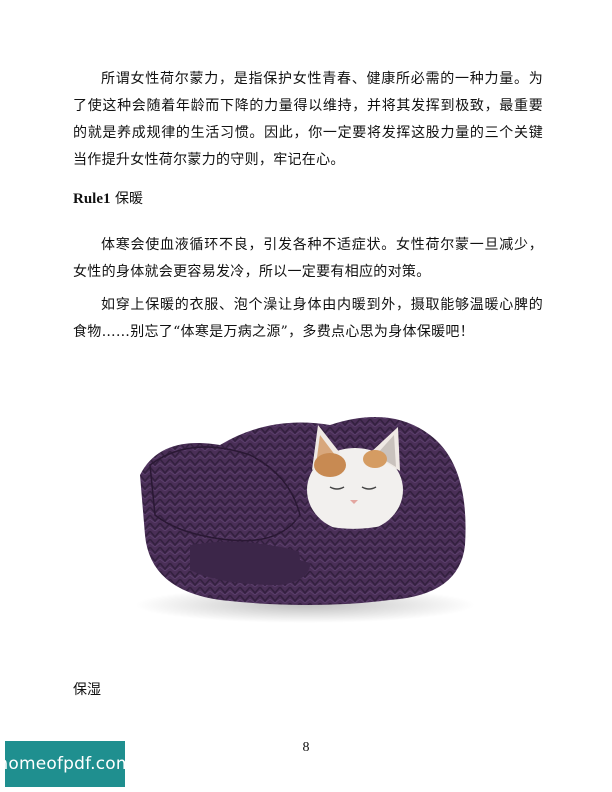 Image resolution: width=612 pixels, height=792 pixels. Describe the element at coordinates (92, 199) in the screenshot. I see `rule1-label: Rule1` at that location.